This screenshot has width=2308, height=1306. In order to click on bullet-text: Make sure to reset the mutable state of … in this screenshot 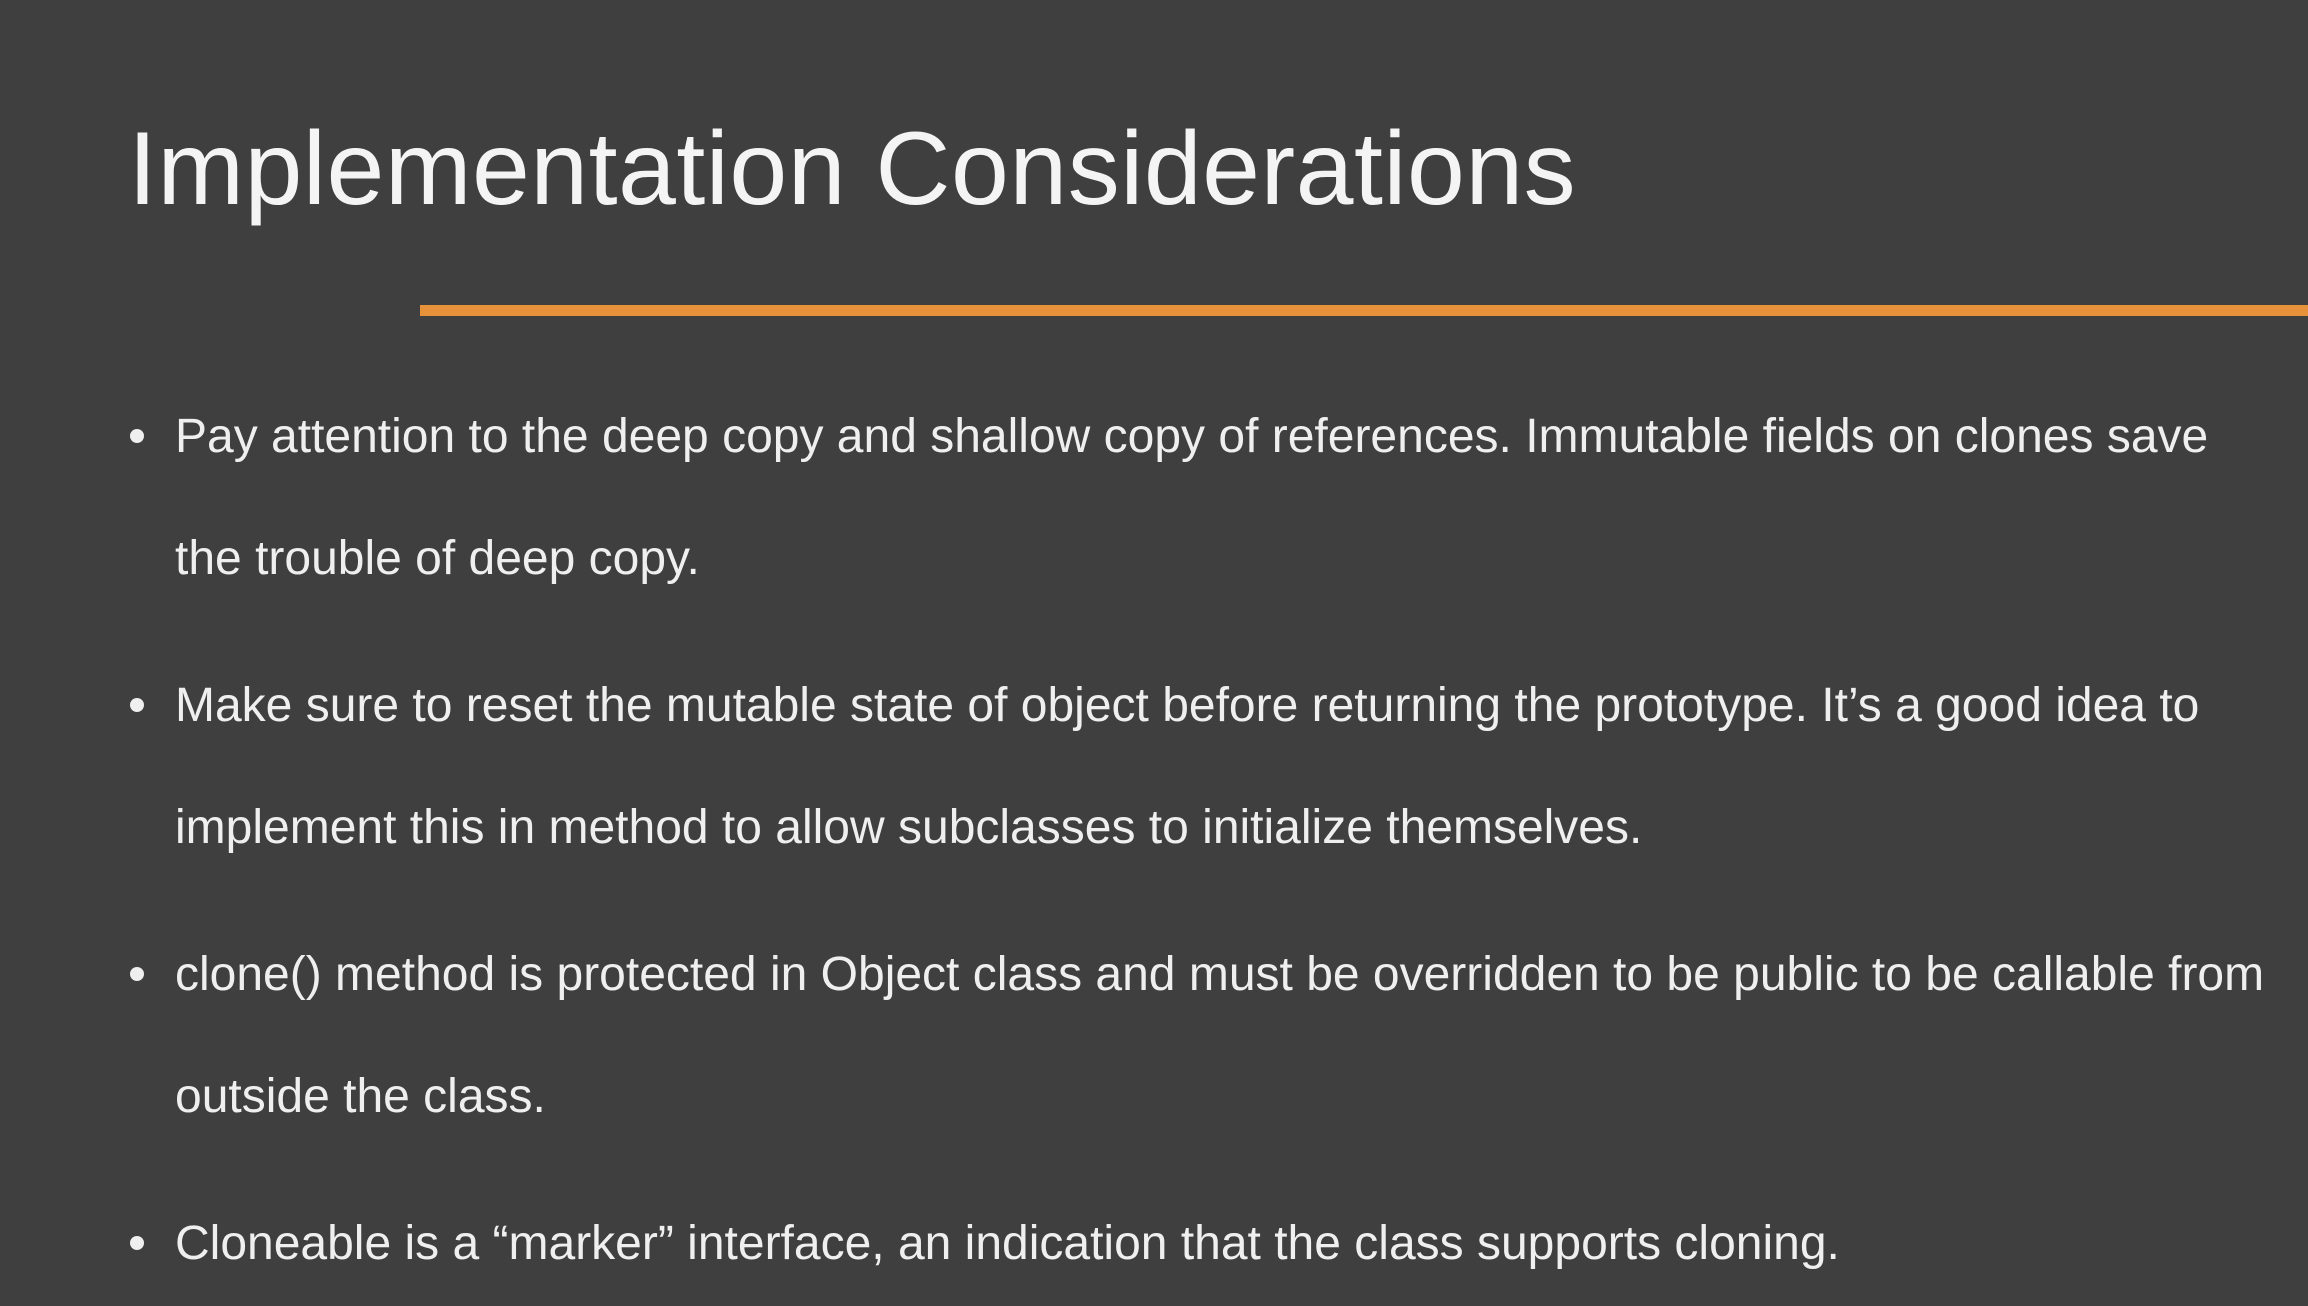, I will do `click(1187, 766)`.